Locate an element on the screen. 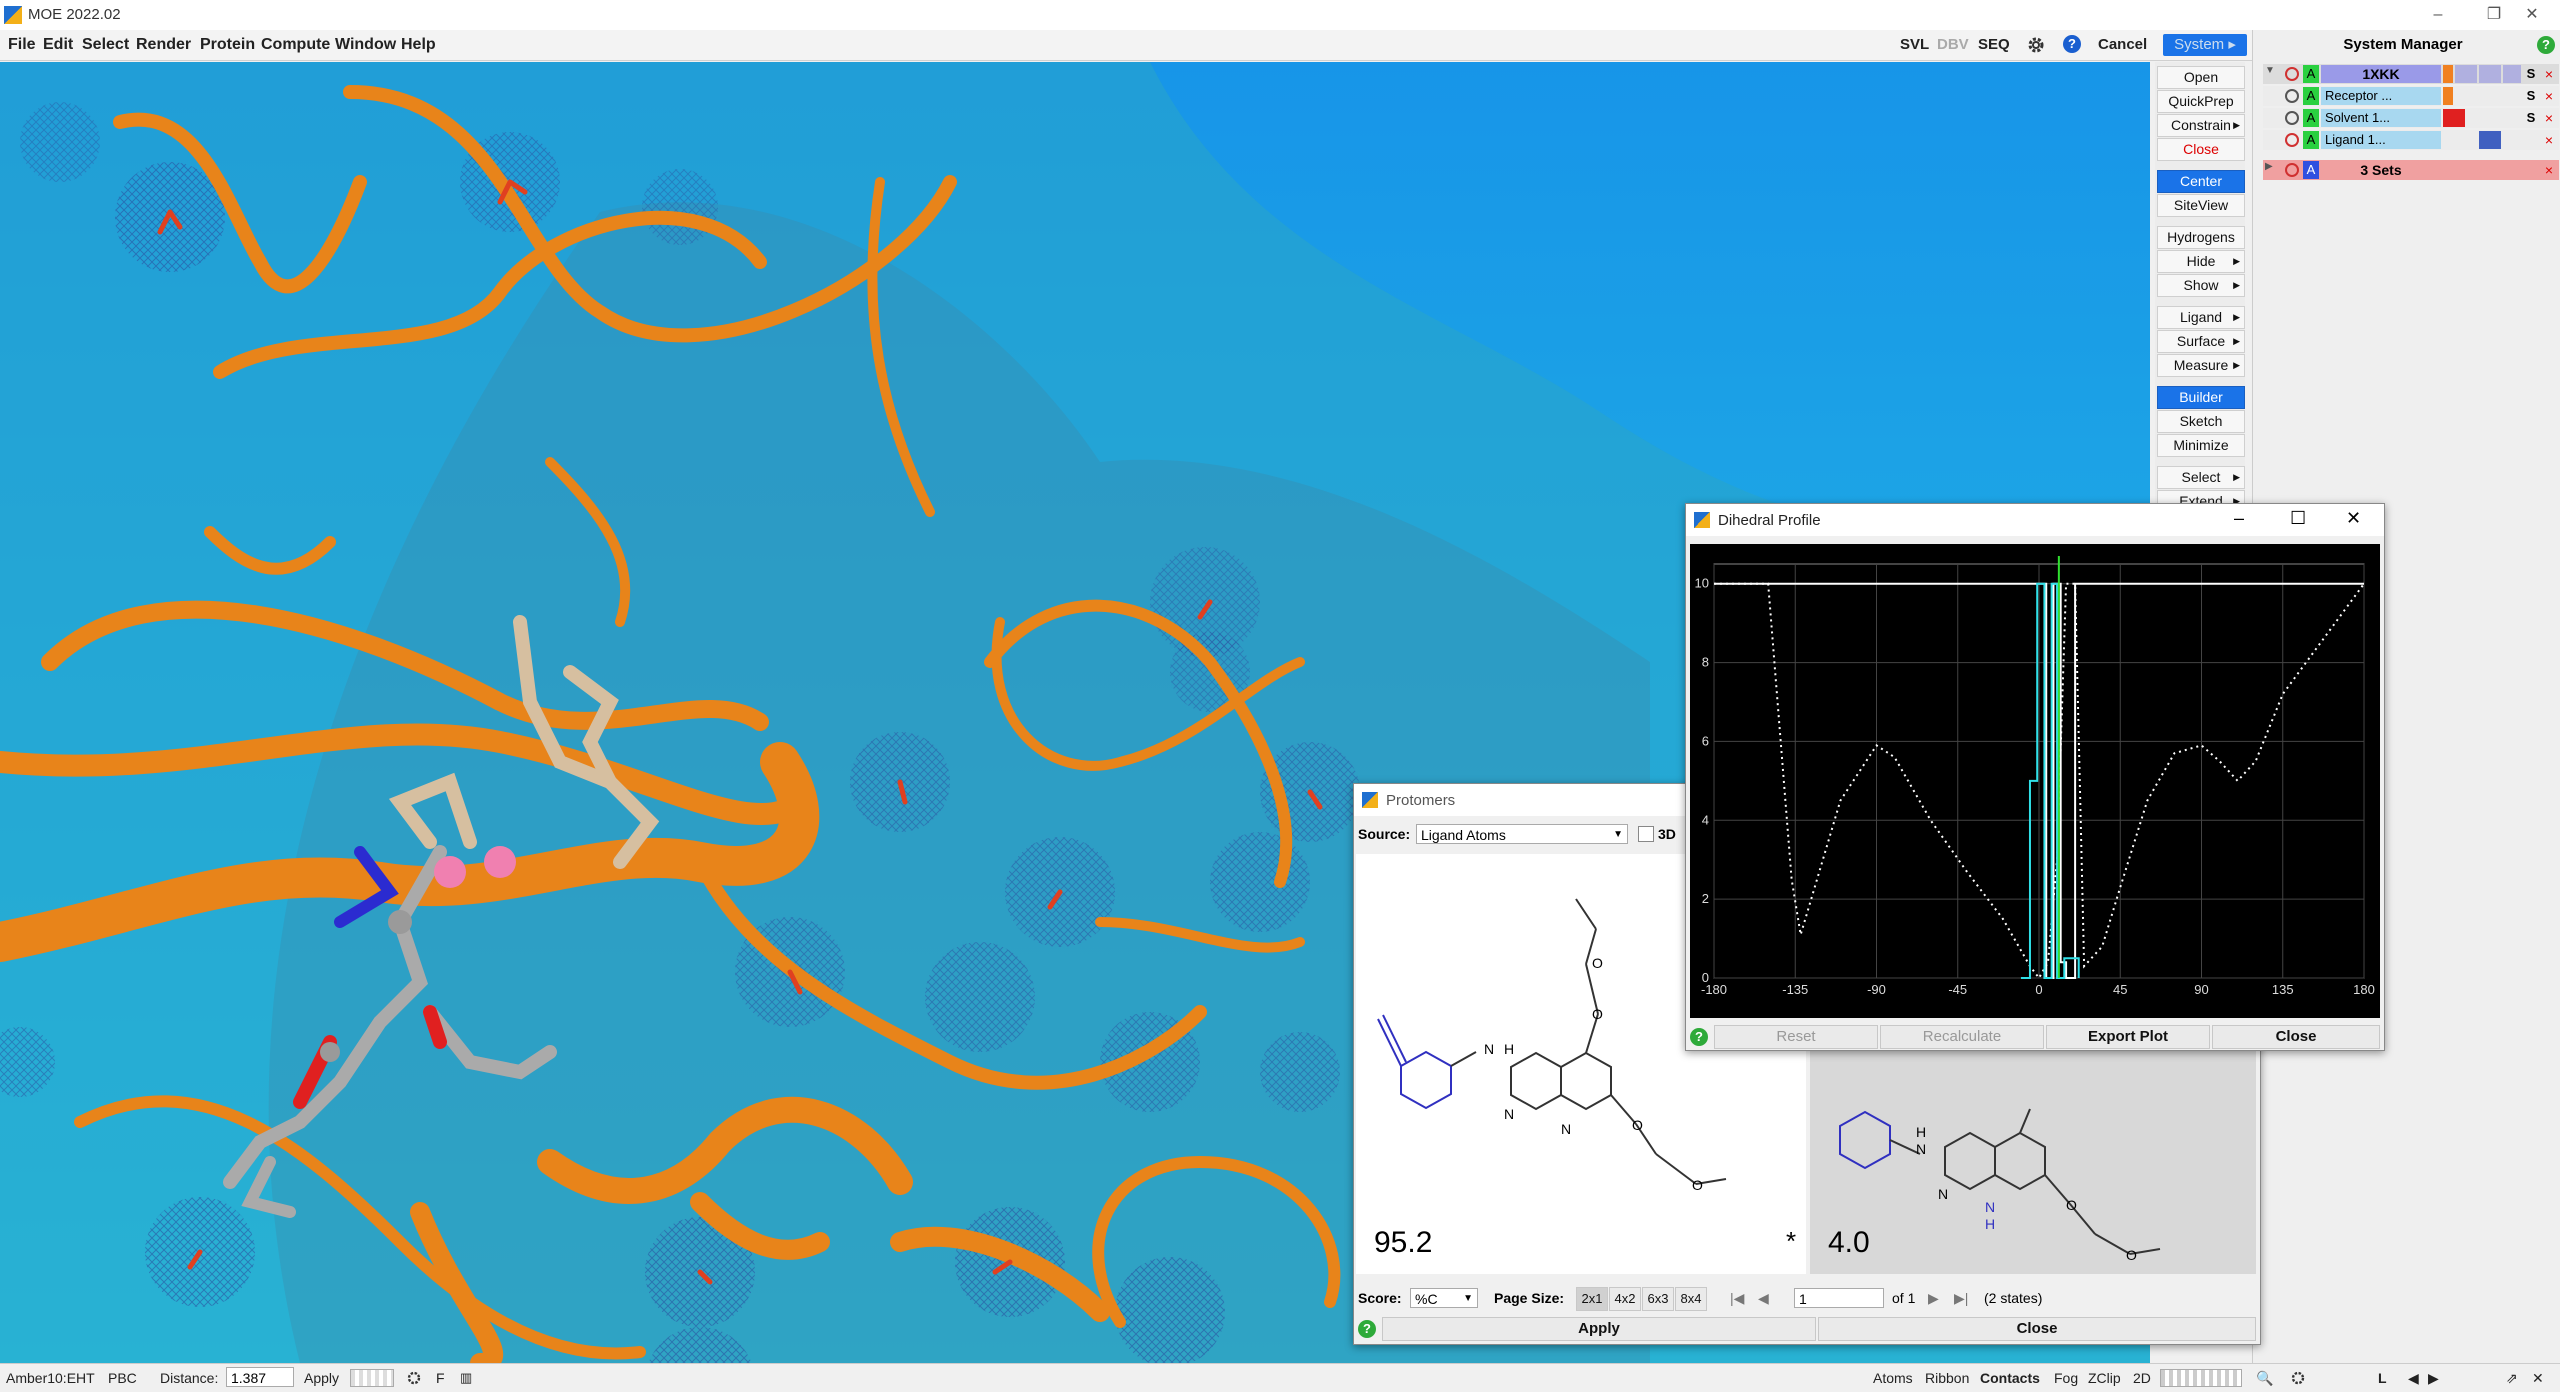  dbv-button: DBV is located at coordinates (1953, 44).